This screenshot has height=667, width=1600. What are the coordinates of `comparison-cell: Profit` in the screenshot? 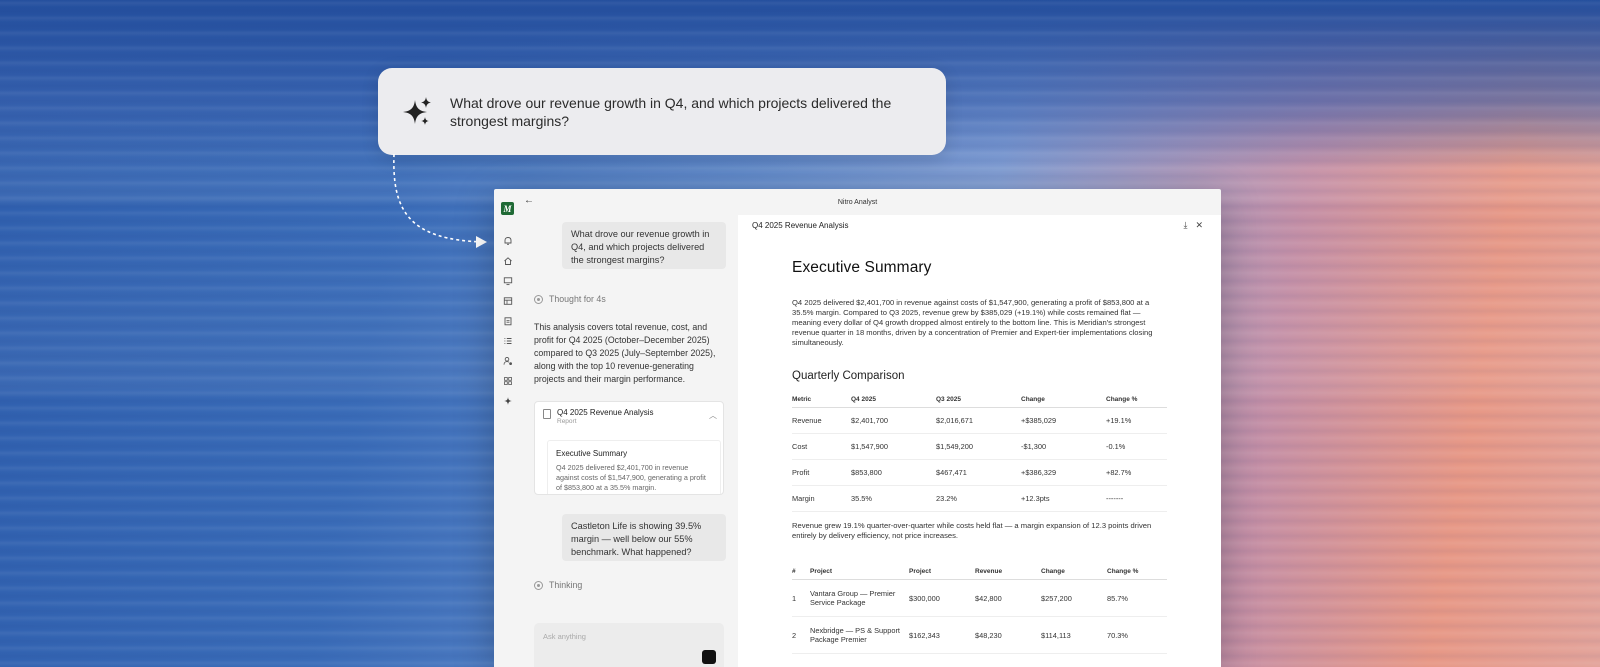 It's located at (821, 472).